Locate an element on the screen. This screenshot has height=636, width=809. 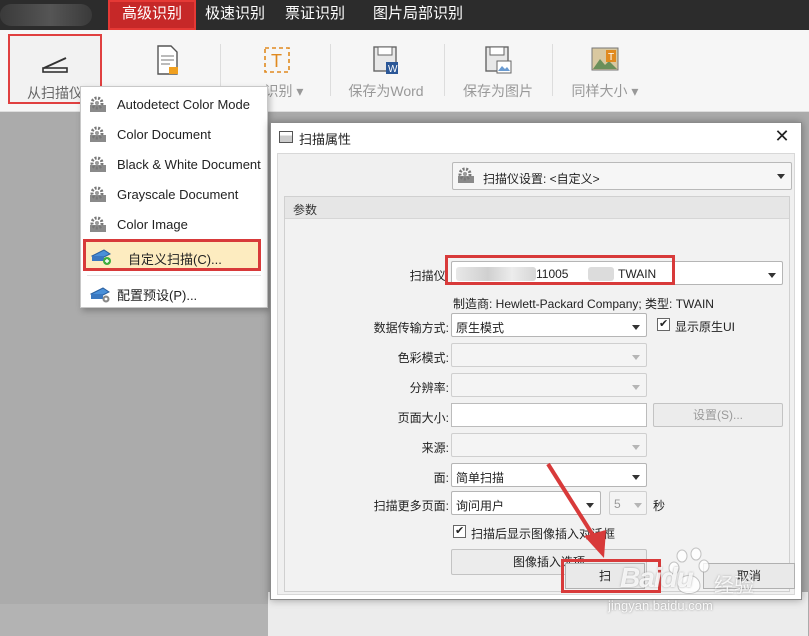
side-value: 简单扫描 is located at coordinates (480, 478).